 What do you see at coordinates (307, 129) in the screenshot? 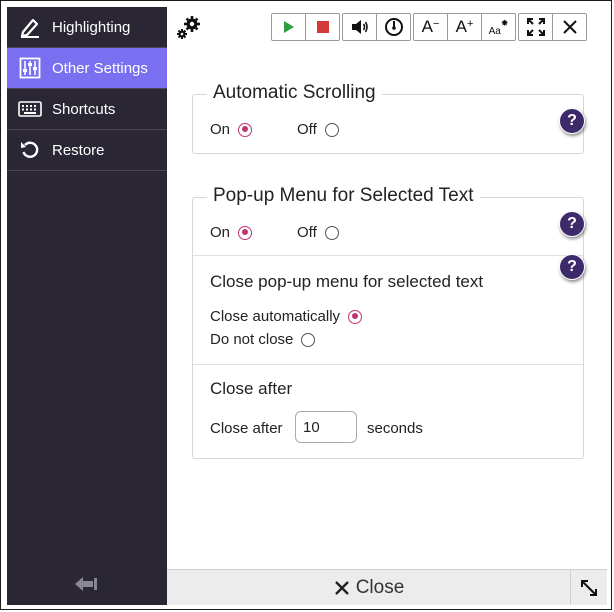
I see `auto-scroll-off-label: Off` at bounding box center [307, 129].